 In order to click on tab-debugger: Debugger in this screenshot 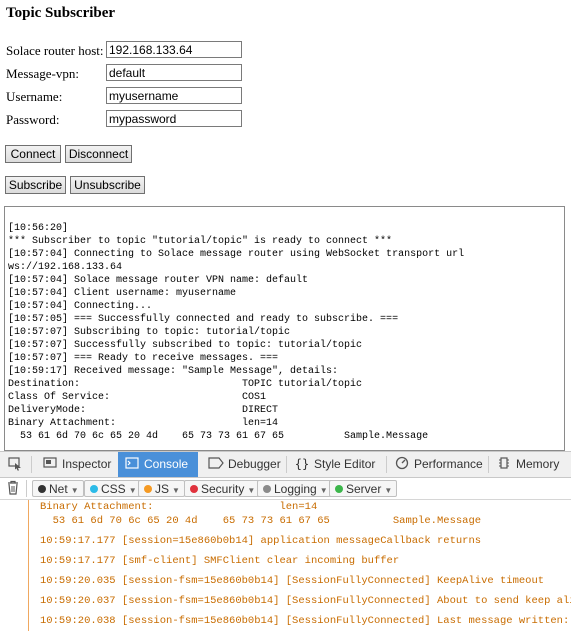, I will do `click(246, 464)`.